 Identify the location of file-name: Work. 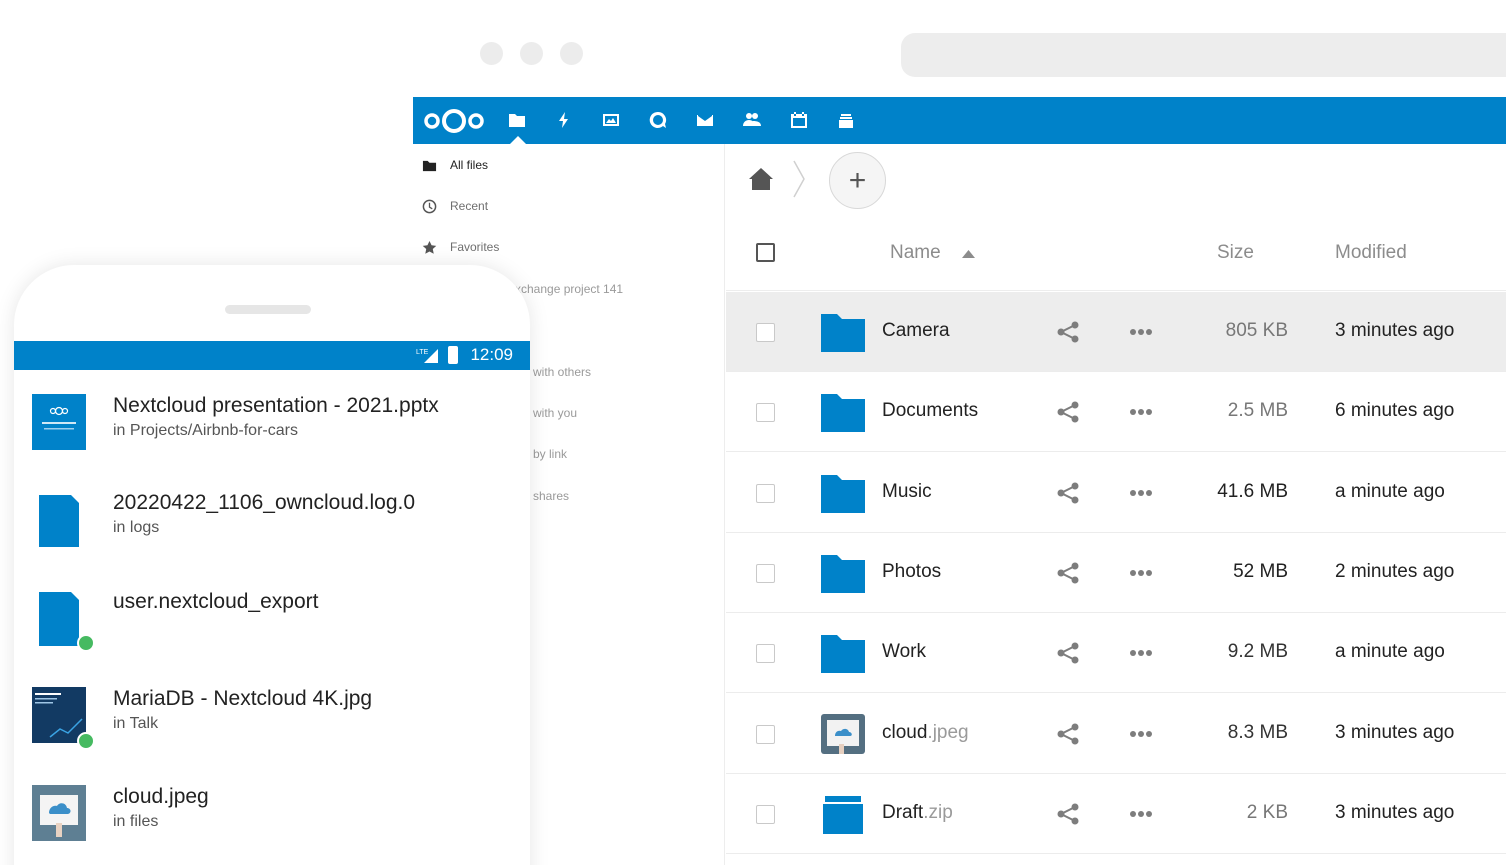
(904, 652).